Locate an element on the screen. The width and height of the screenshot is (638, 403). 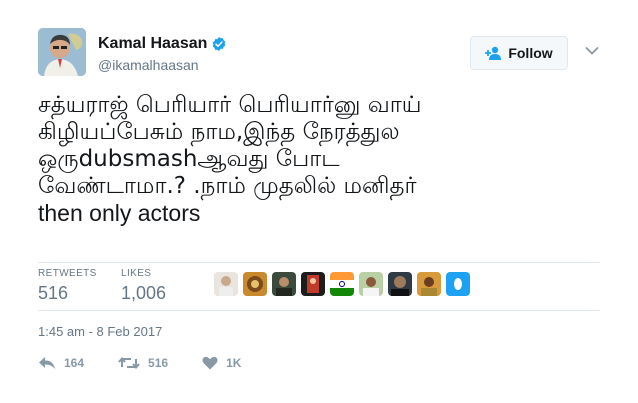
tweet-actions: 164 516 1K is located at coordinates (156, 363).